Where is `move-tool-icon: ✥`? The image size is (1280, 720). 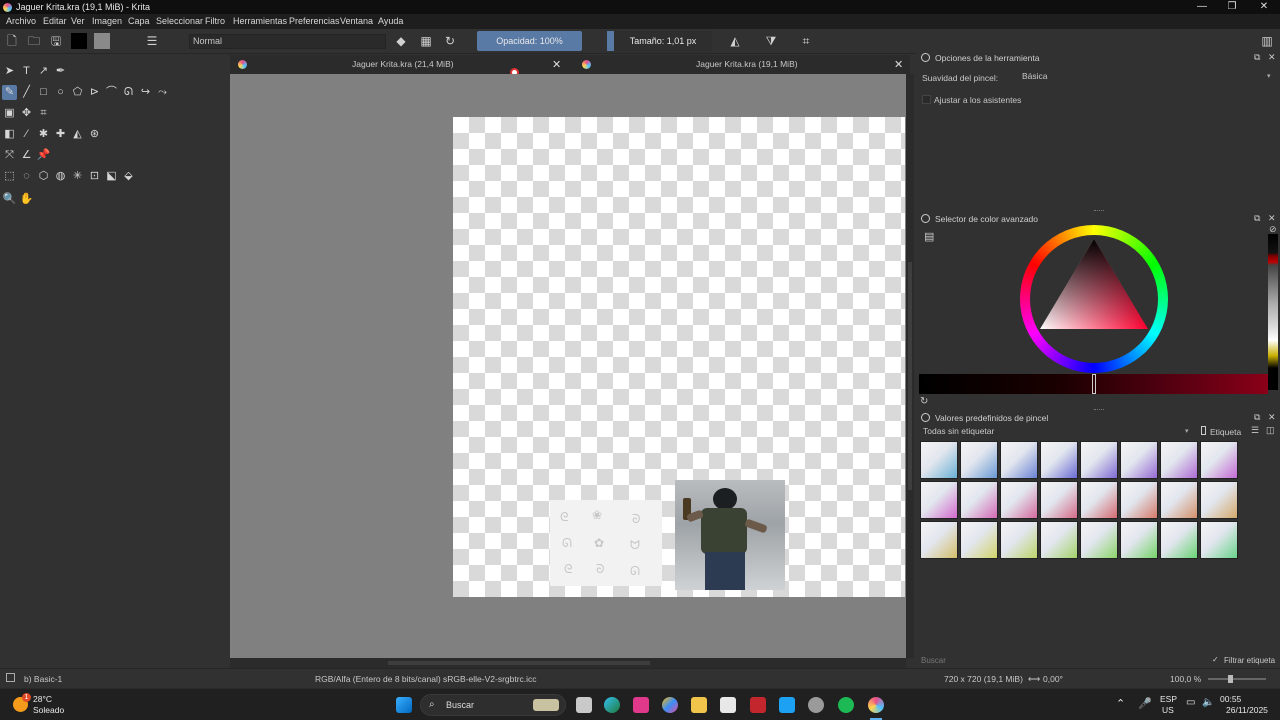 move-tool-icon: ✥ is located at coordinates (26, 113).